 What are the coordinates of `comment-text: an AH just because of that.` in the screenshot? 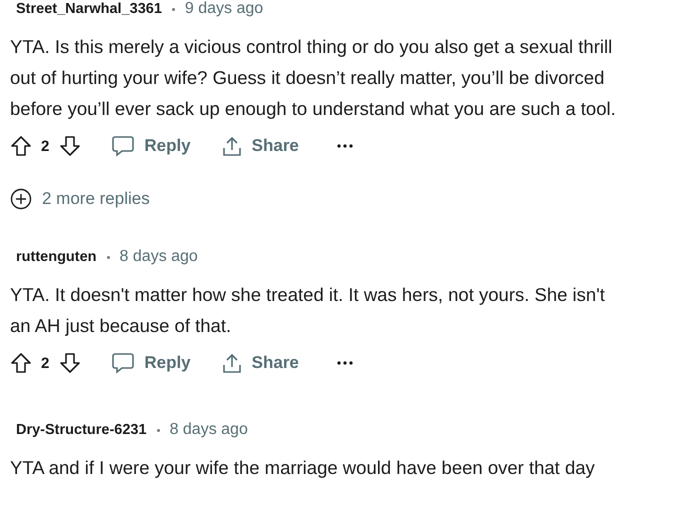 It's located at (121, 326).